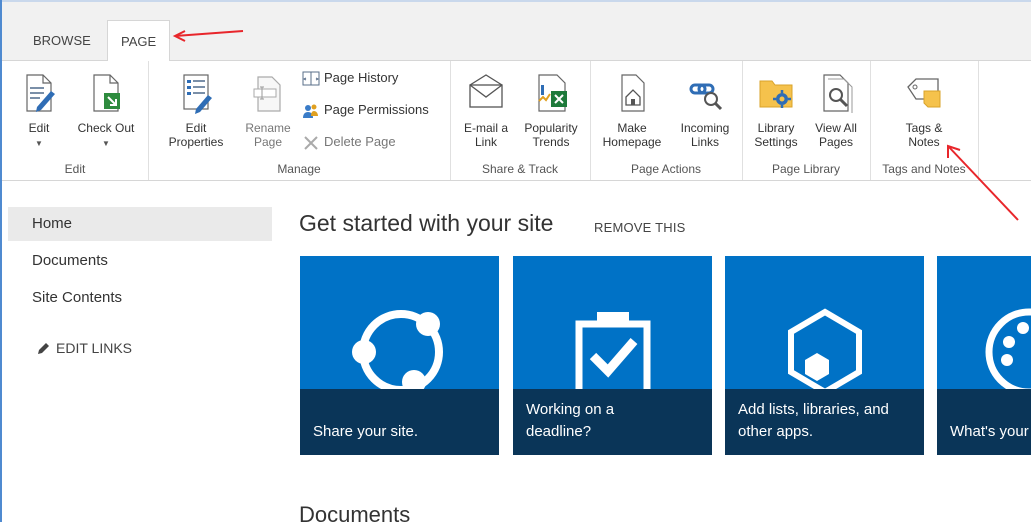  What do you see at coordinates (140, 261) in the screenshot?
I see `nav-item-documents: Documents` at bounding box center [140, 261].